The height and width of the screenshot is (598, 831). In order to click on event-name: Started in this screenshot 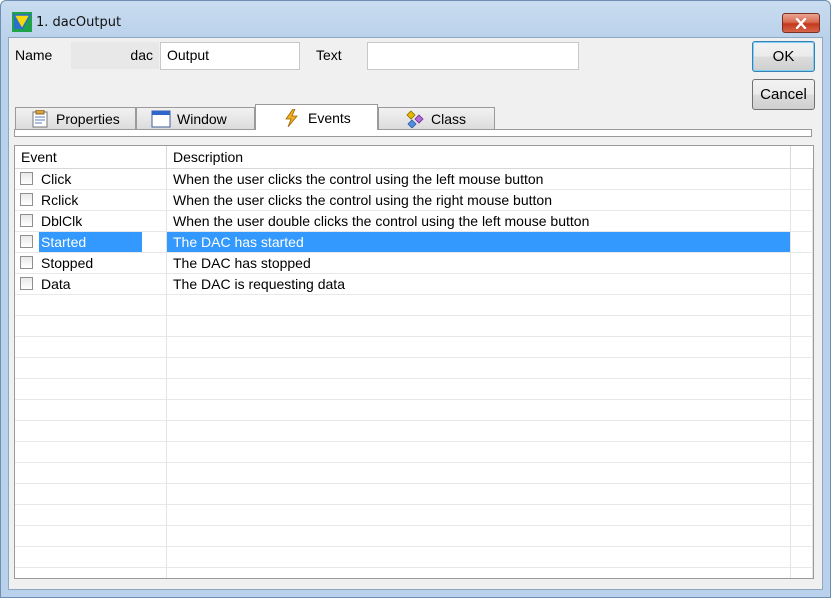, I will do `click(90, 242)`.